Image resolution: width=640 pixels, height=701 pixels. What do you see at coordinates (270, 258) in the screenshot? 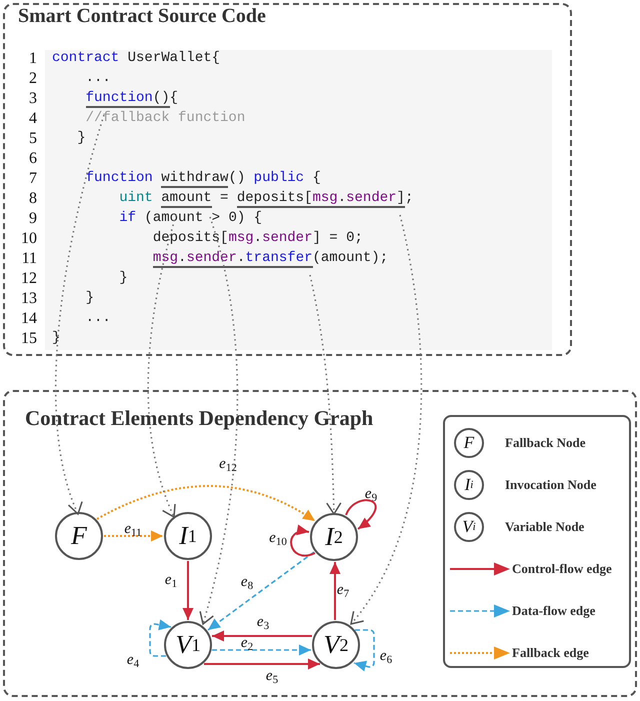
I see `code-line: msg.sender.transfer(amount);` at bounding box center [270, 258].